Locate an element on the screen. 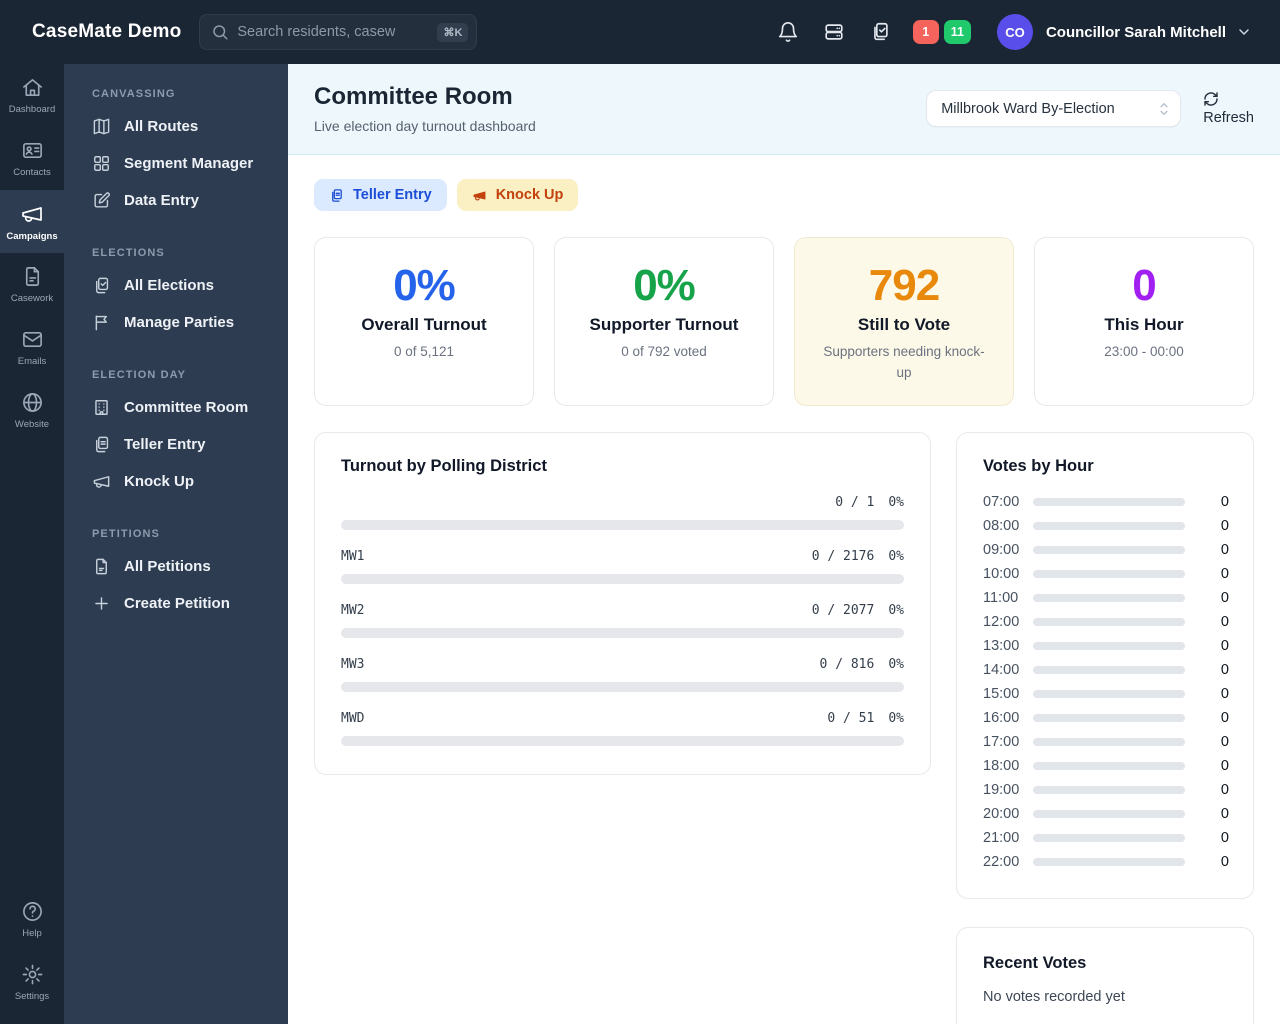 This screenshot has width=1280, height=1024. knock-up-button: Knock Up is located at coordinates (517, 195).